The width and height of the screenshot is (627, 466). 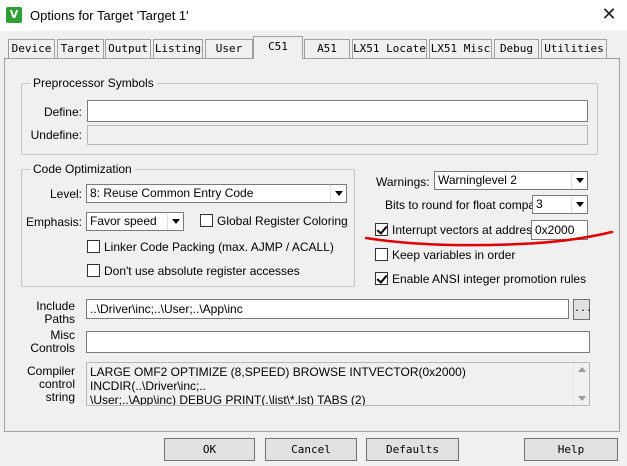 I want to click on level-value: 8: Reuse Common Entry Code, so click(x=172, y=193).